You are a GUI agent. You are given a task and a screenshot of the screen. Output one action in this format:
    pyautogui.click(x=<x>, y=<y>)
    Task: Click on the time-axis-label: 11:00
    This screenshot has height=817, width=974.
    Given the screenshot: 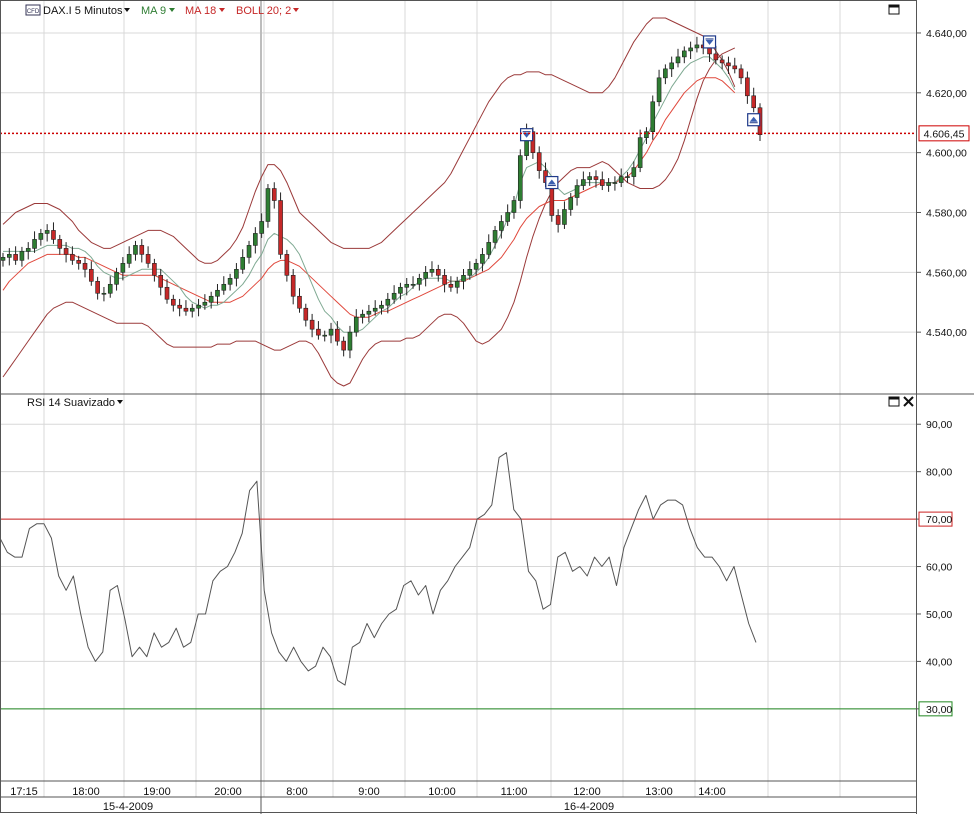 What is the action you would take?
    pyautogui.click(x=514, y=792)
    